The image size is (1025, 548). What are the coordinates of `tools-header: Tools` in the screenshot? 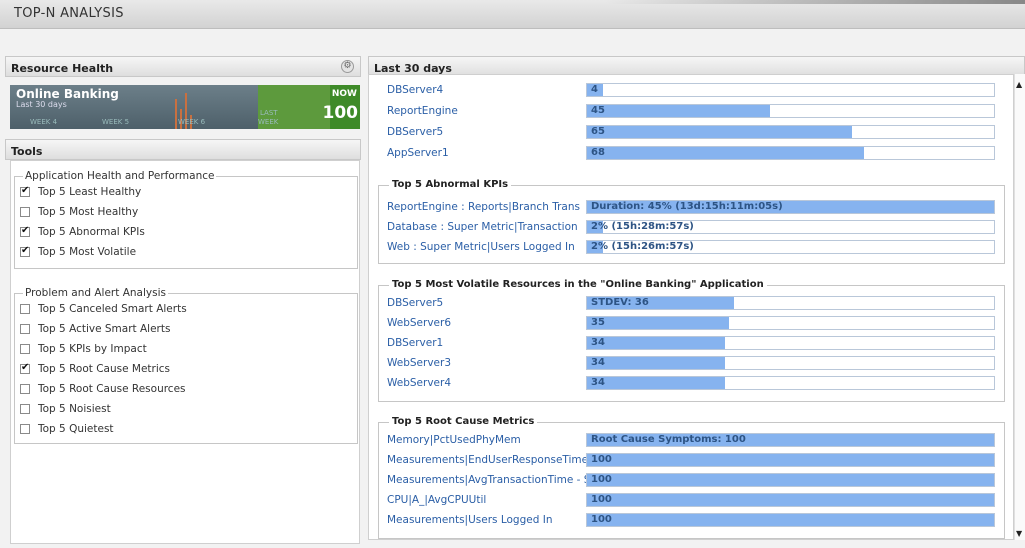 It's located at (183, 149).